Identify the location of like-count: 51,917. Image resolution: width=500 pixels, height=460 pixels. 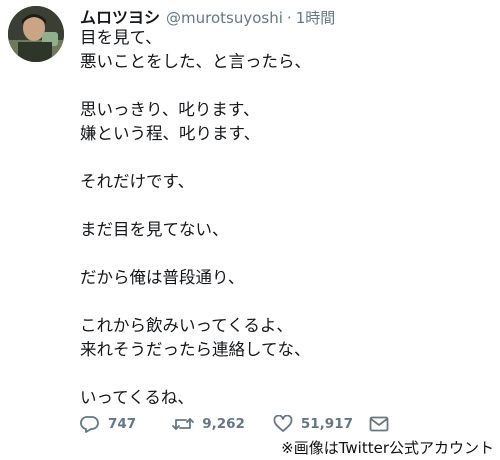
(326, 424).